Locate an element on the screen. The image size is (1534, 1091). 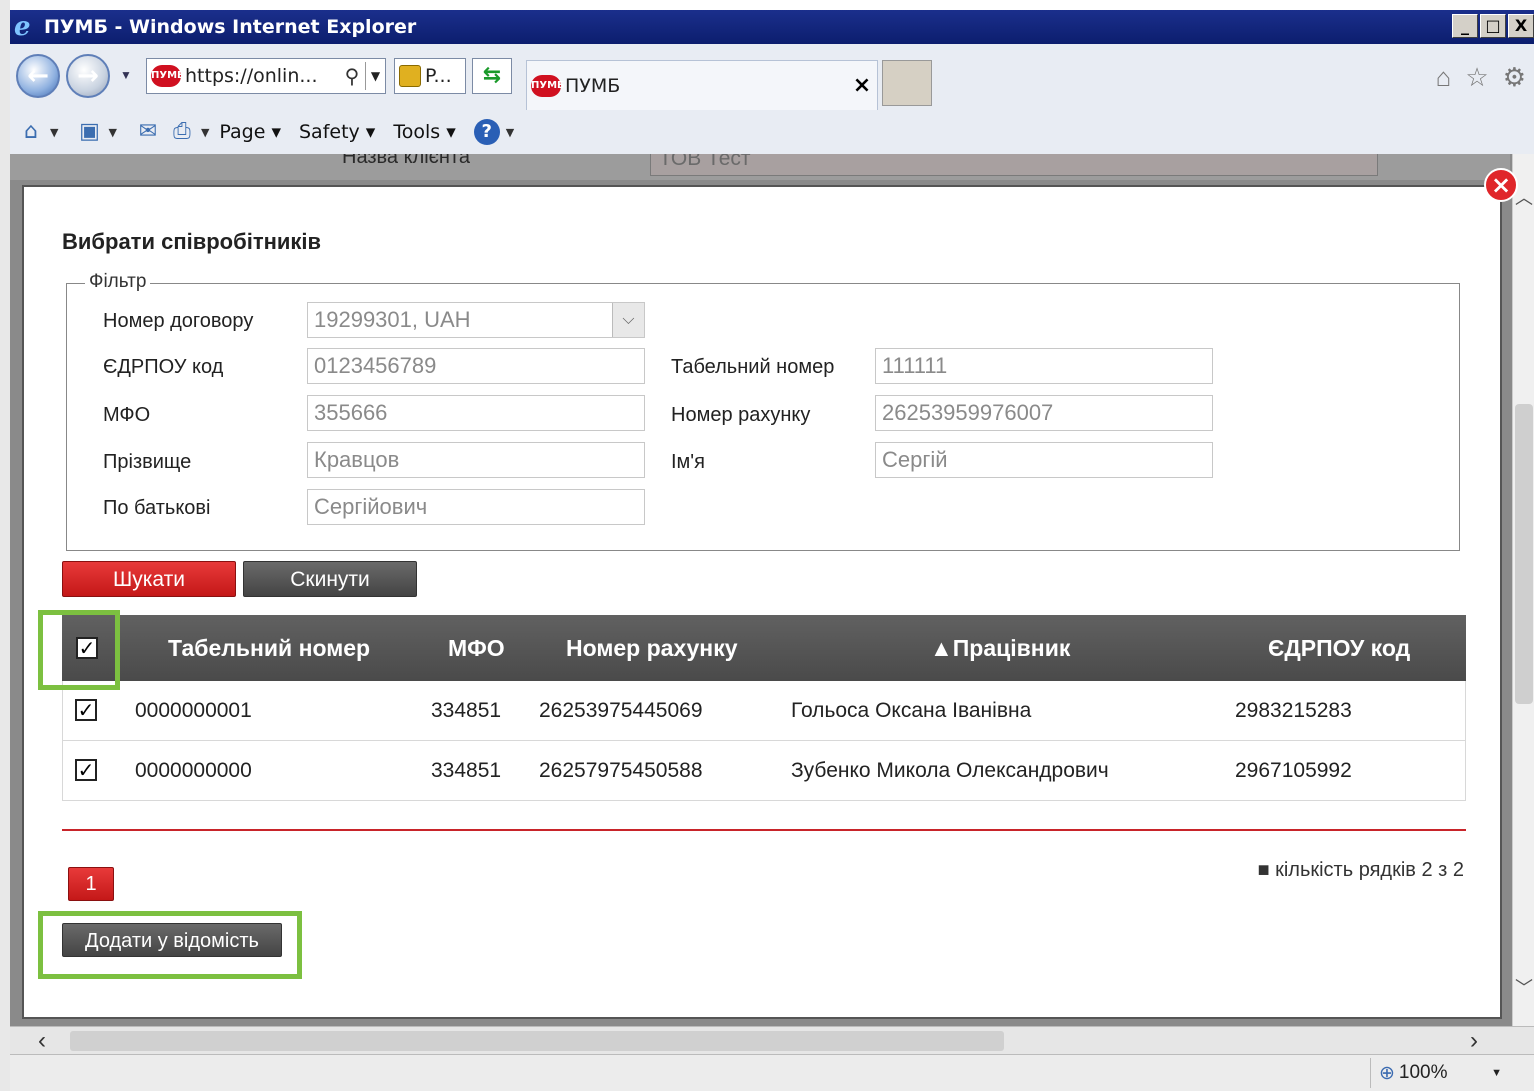
window-left-border is located at coordinates (5, 545).